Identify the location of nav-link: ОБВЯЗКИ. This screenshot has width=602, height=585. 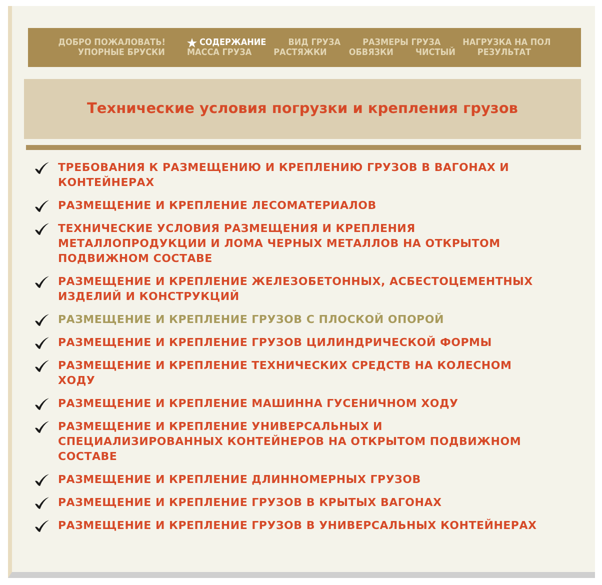
(371, 53).